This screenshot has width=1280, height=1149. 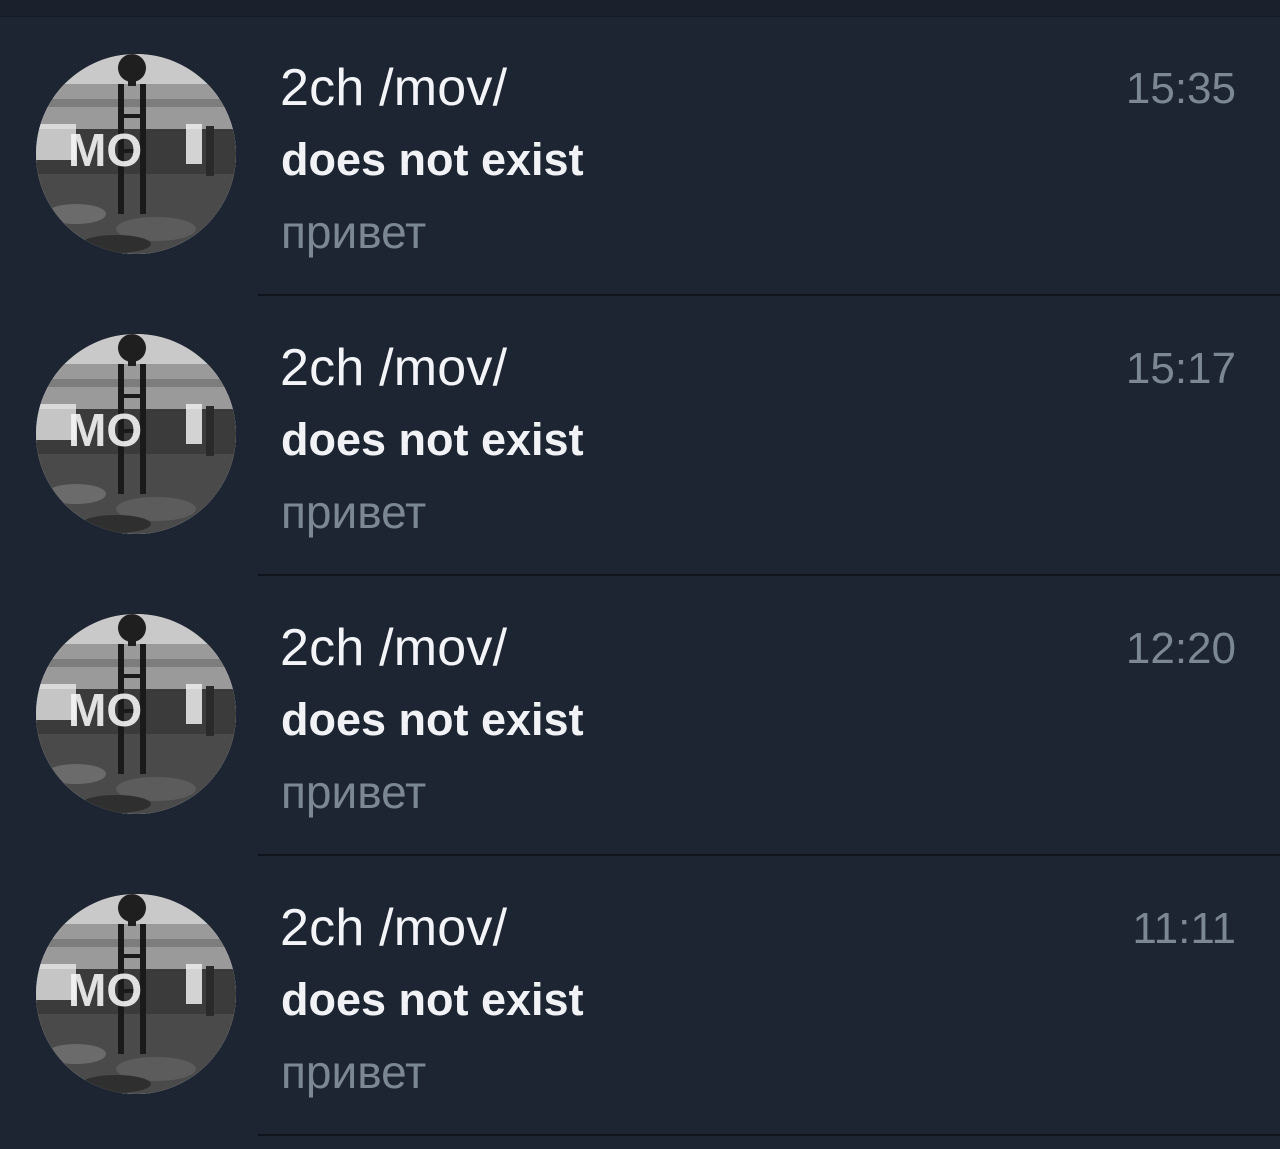 I want to click on chat-time: 15:17, so click(x=1180, y=368).